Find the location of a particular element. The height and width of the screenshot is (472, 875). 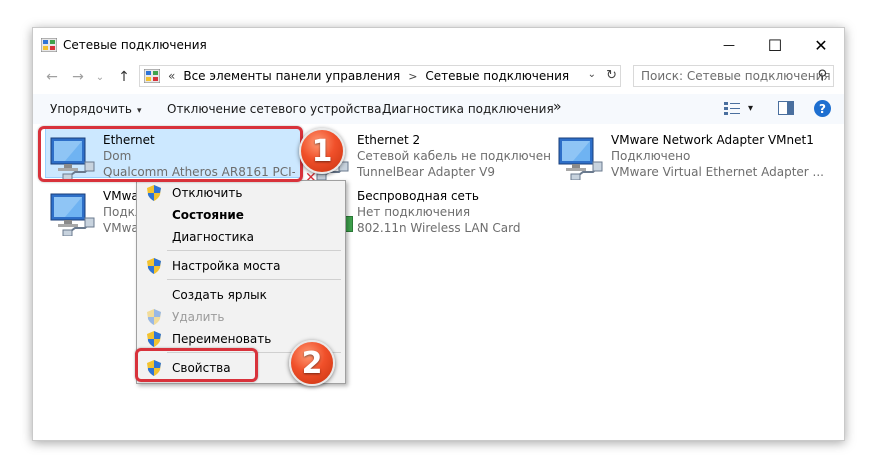

forward-arrow-icon: → is located at coordinates (78, 77).